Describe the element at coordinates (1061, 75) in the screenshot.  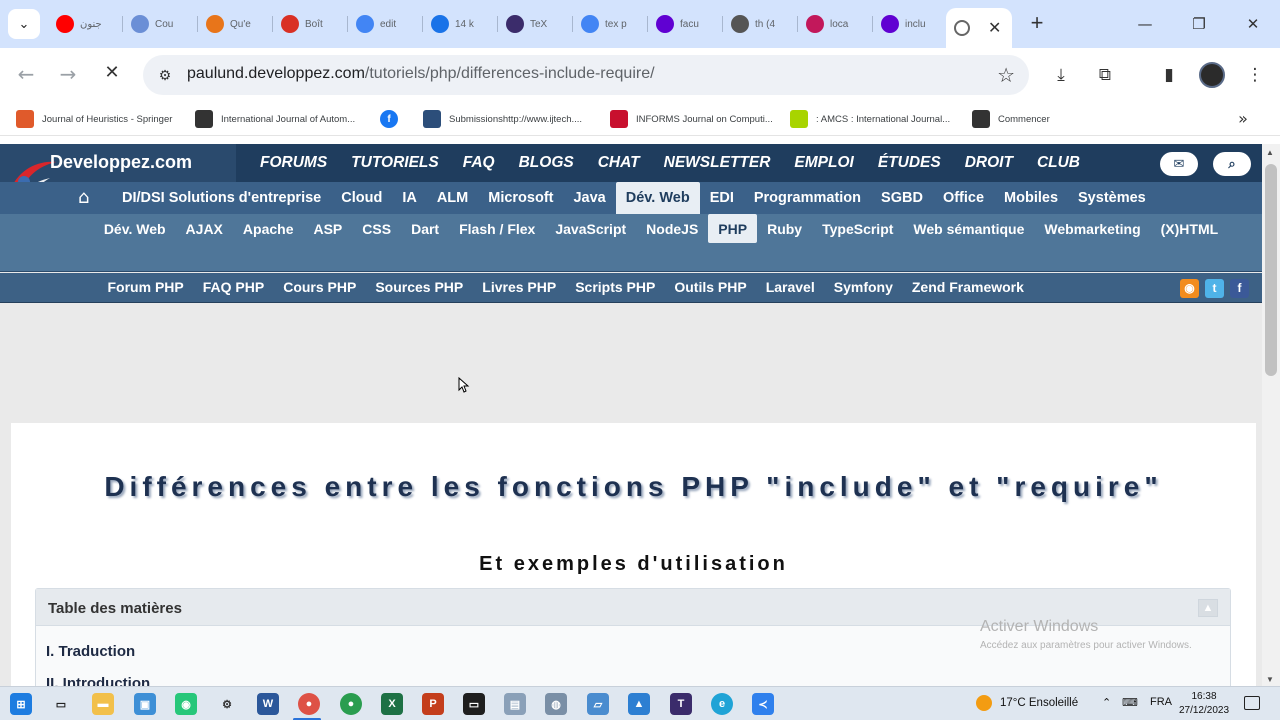
I see `download-icon: ⤓` at that location.